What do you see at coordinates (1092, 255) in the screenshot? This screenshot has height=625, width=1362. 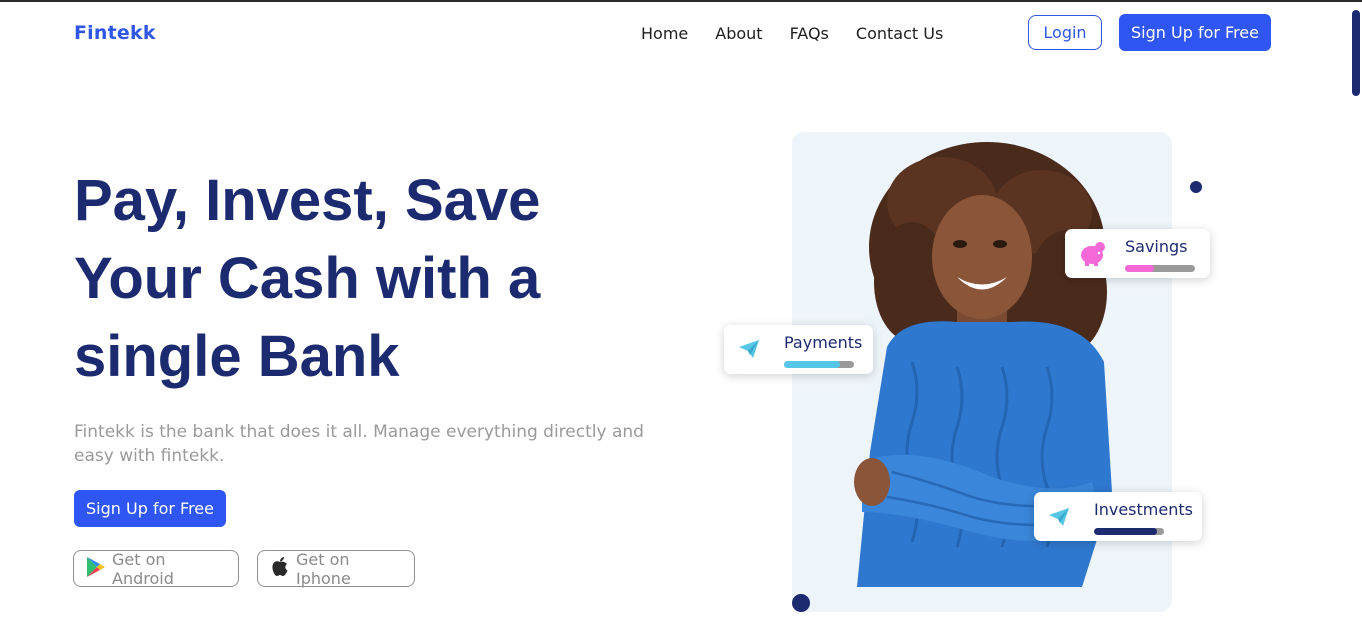 I see `piggy-bank-icon` at bounding box center [1092, 255].